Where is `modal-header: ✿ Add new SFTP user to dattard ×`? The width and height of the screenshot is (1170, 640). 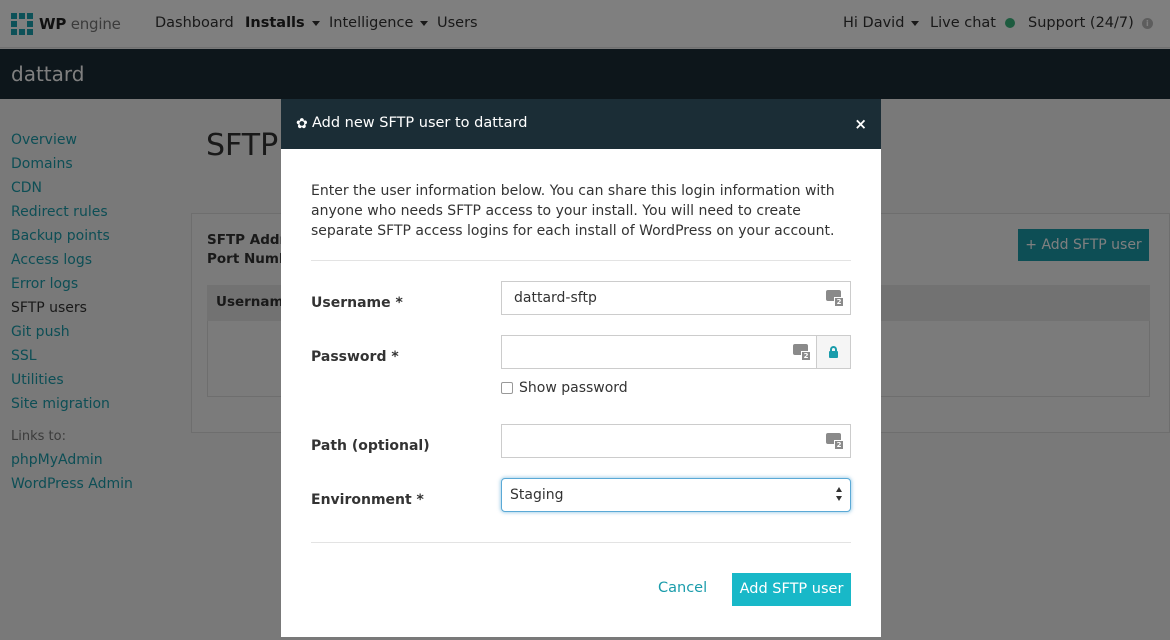
modal-header: ✿ Add new SFTP user to dattard × is located at coordinates (581, 124).